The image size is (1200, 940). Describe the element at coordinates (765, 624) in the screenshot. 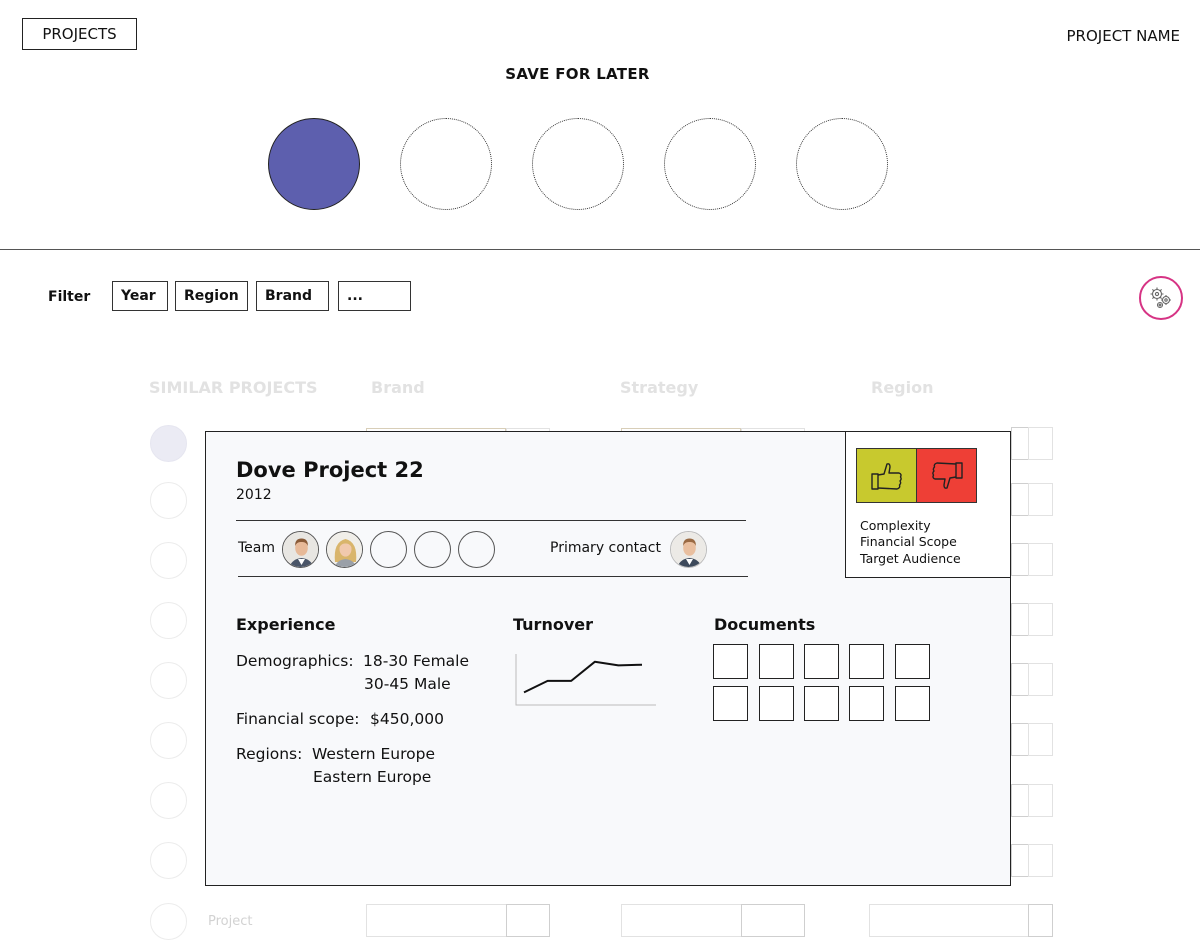

I see `documents-title: Documents` at that location.